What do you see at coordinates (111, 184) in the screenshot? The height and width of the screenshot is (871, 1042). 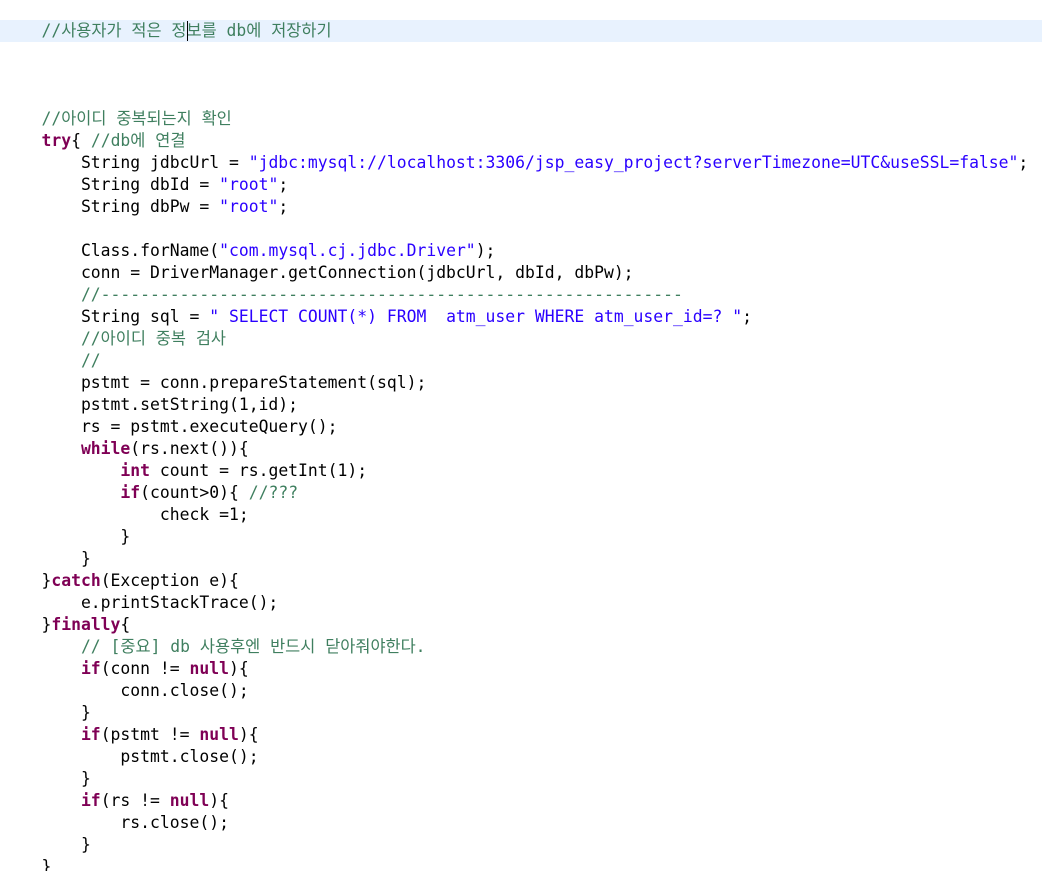 I see `code-token: String dbId =` at bounding box center [111, 184].